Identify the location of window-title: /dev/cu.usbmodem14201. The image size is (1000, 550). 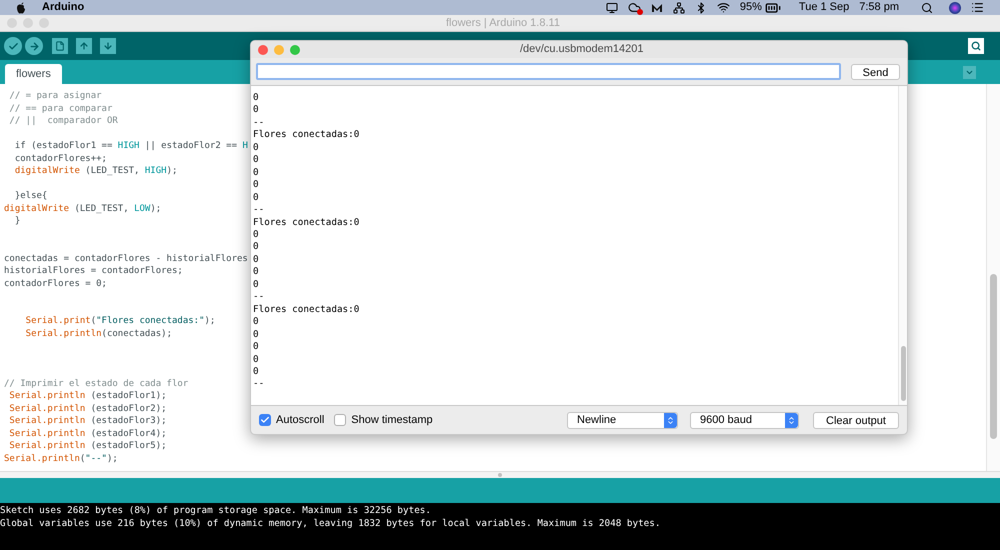
(582, 50).